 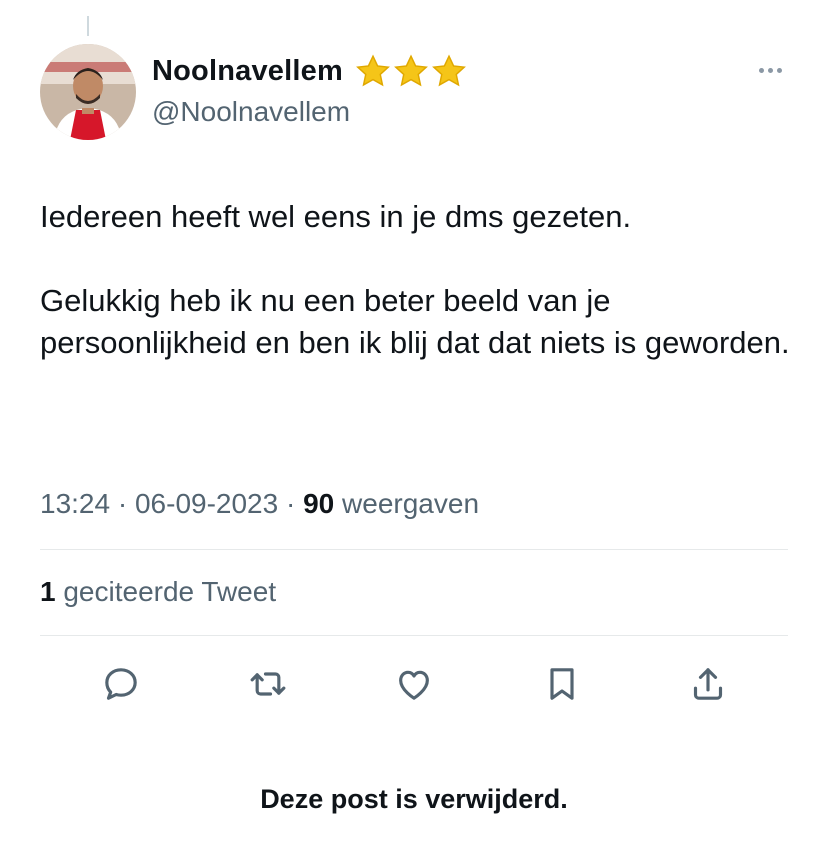 I want to click on more-options-icon, so click(x=770, y=70).